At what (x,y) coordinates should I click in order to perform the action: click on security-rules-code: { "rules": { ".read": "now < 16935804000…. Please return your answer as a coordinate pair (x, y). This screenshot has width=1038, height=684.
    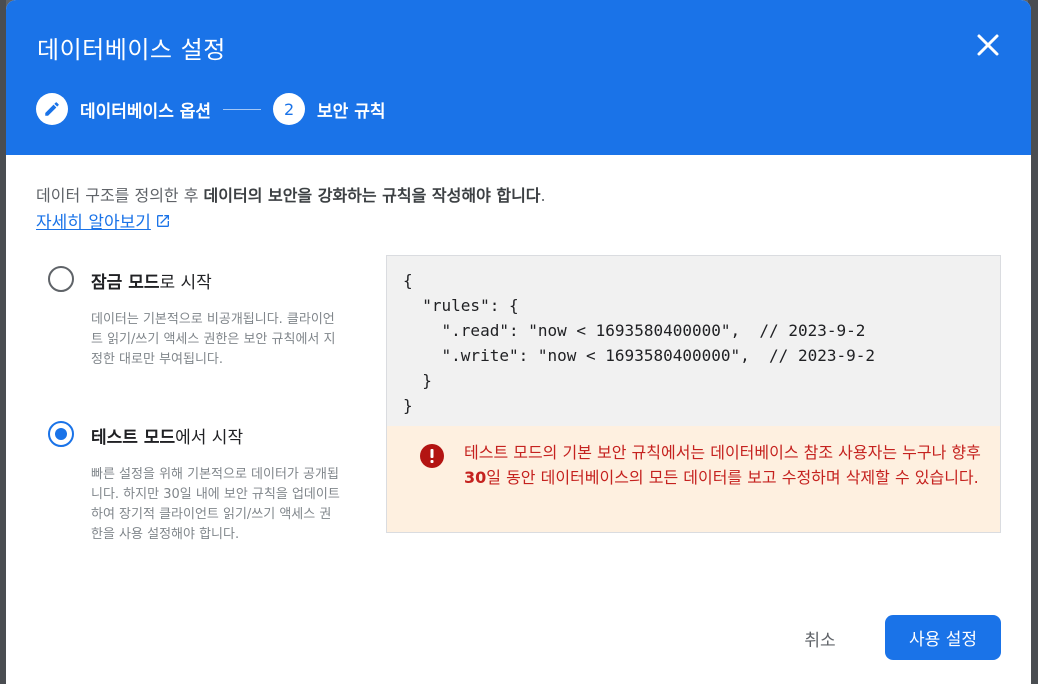
    Looking at the image, I should click on (693, 341).